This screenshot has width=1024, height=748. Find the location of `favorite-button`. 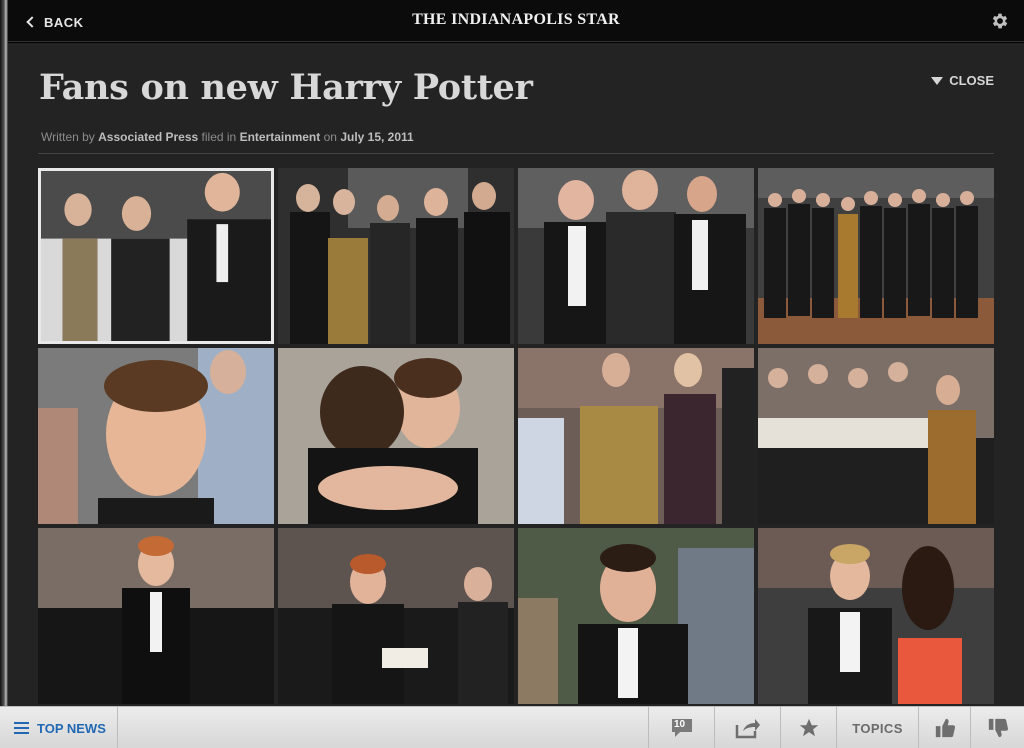

favorite-button is located at coordinates (808, 727).